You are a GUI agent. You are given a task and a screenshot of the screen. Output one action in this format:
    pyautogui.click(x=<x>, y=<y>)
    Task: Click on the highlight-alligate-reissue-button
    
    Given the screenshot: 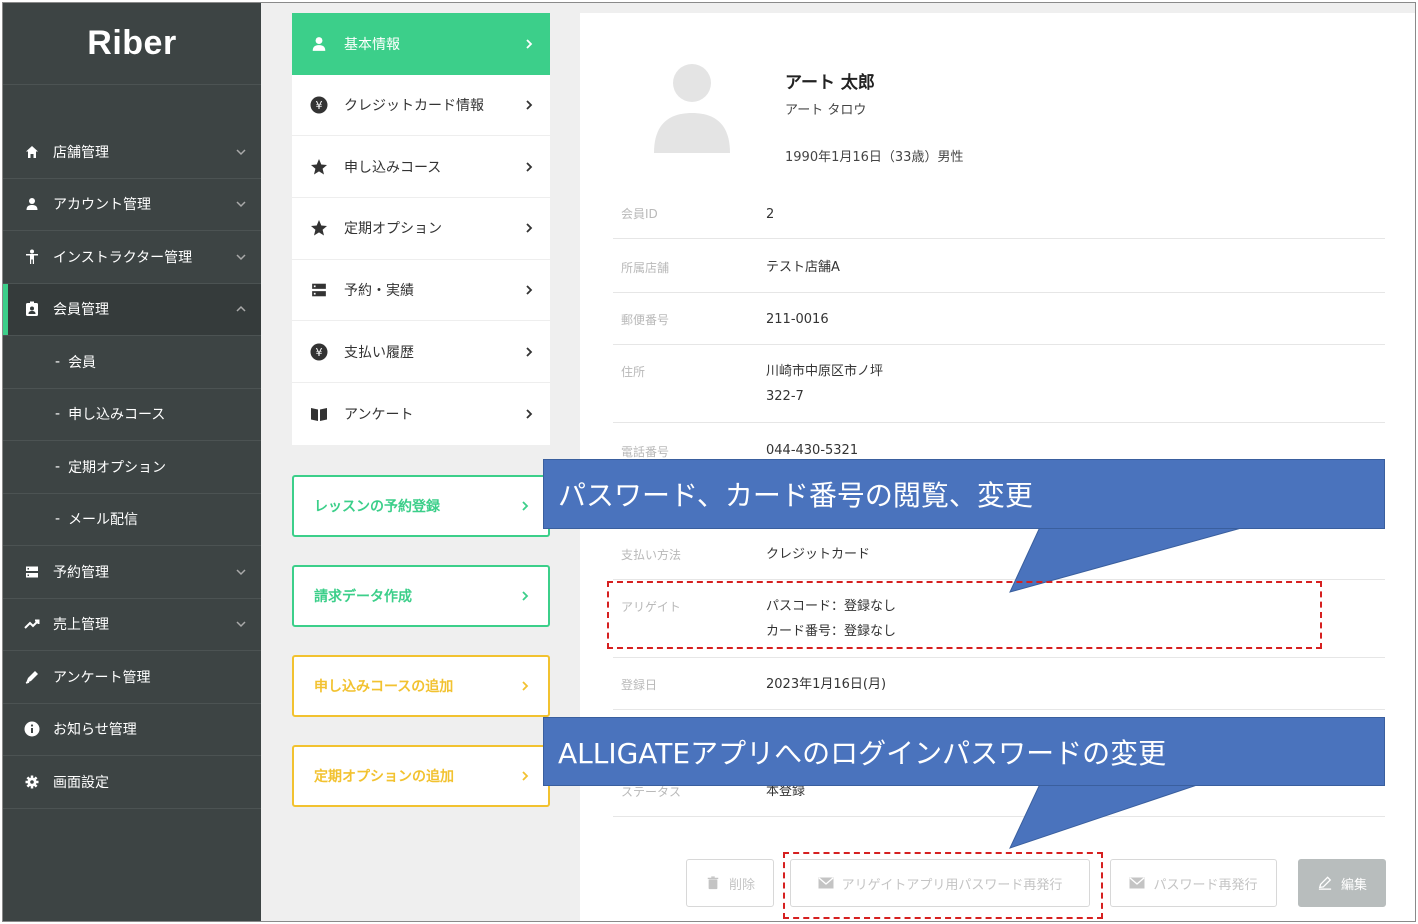 What is the action you would take?
    pyautogui.click(x=943, y=885)
    